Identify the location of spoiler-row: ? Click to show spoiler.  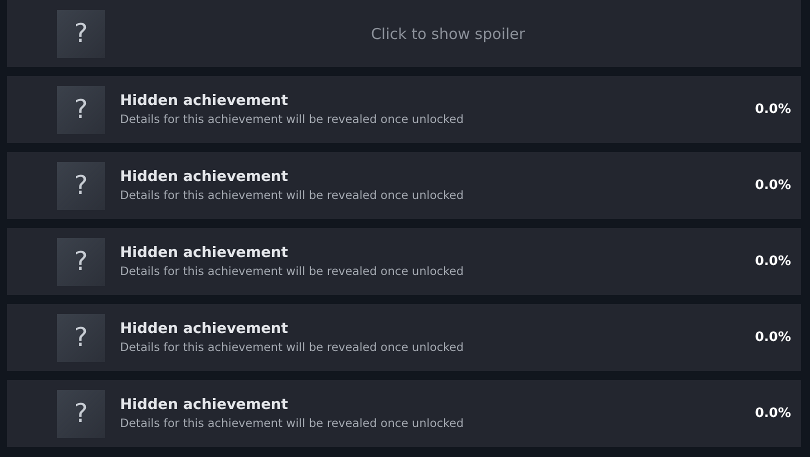
(404, 33).